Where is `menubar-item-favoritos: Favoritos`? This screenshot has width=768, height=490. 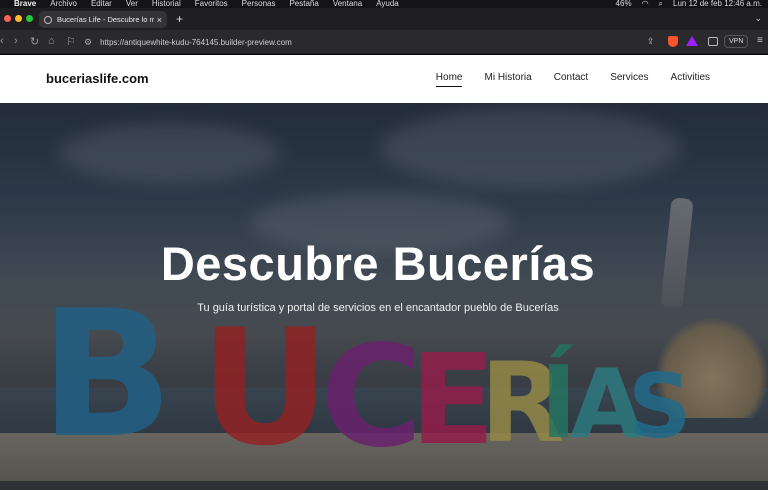 menubar-item-favoritos: Favoritos is located at coordinates (211, 4).